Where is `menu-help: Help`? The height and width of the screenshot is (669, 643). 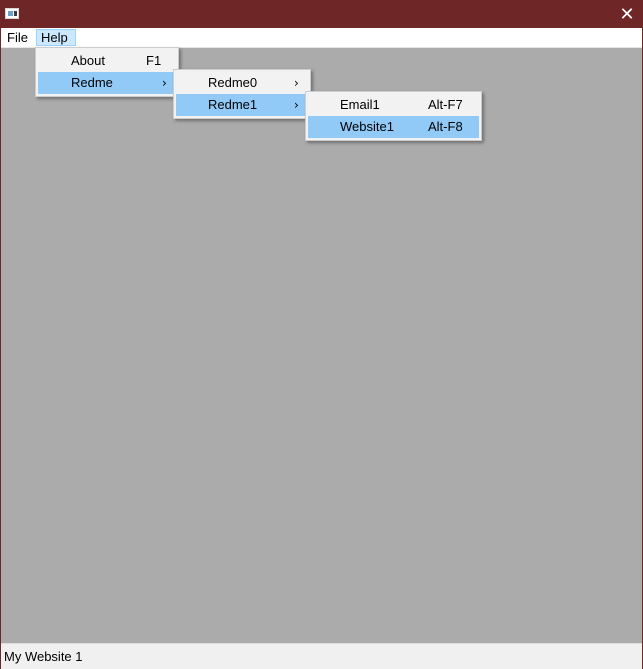 menu-help: Help is located at coordinates (56, 37).